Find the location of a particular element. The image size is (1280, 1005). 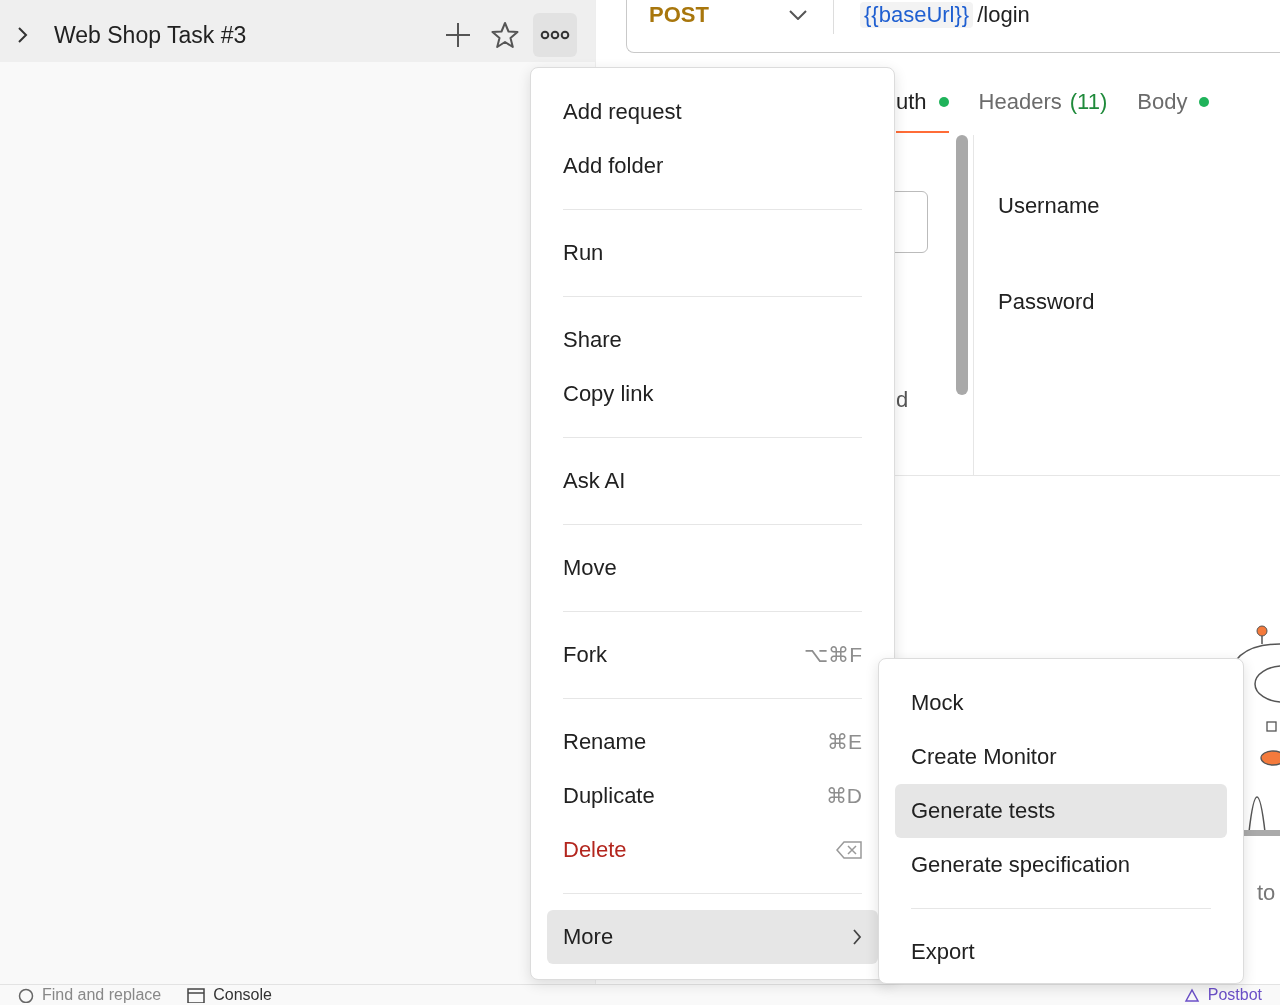

field-label: Password is located at coordinates (1047, 302).